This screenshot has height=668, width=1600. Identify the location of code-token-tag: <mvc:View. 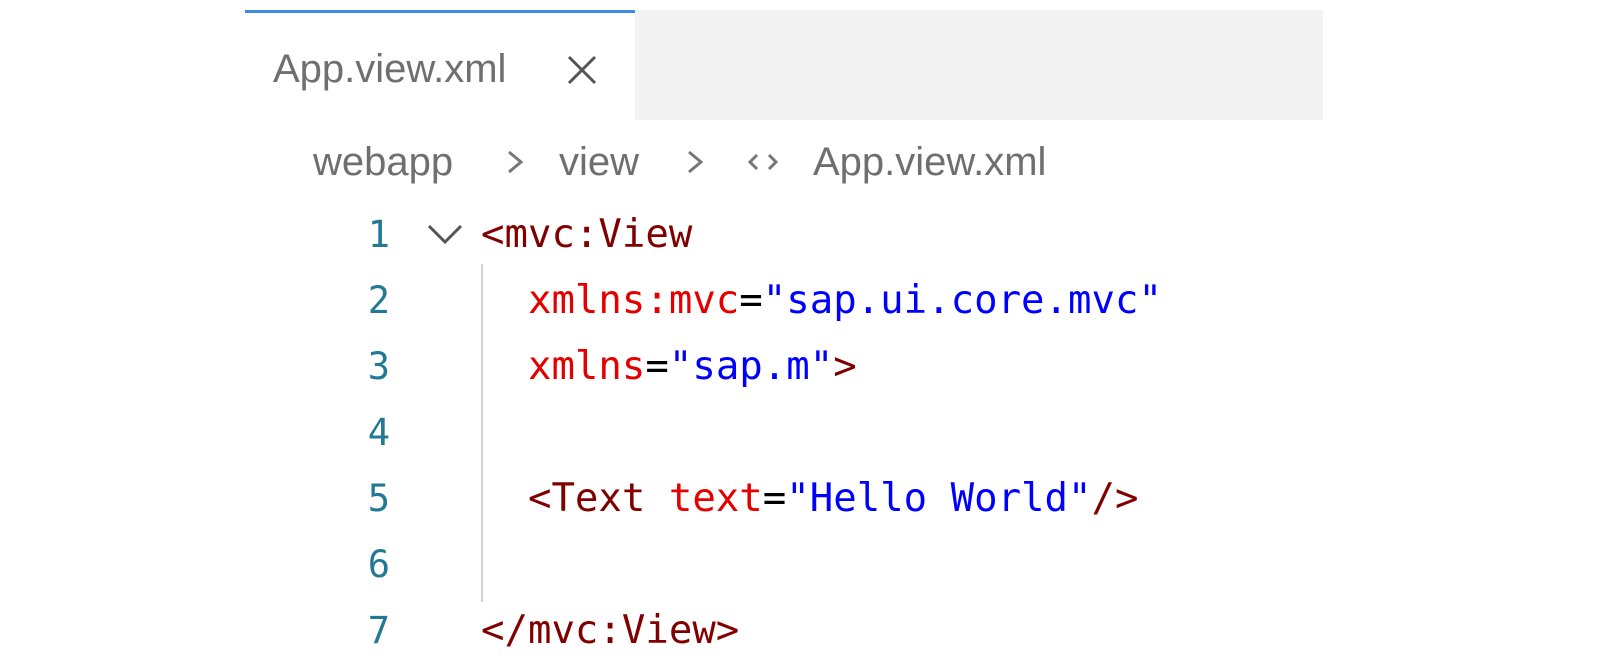
(587, 234).